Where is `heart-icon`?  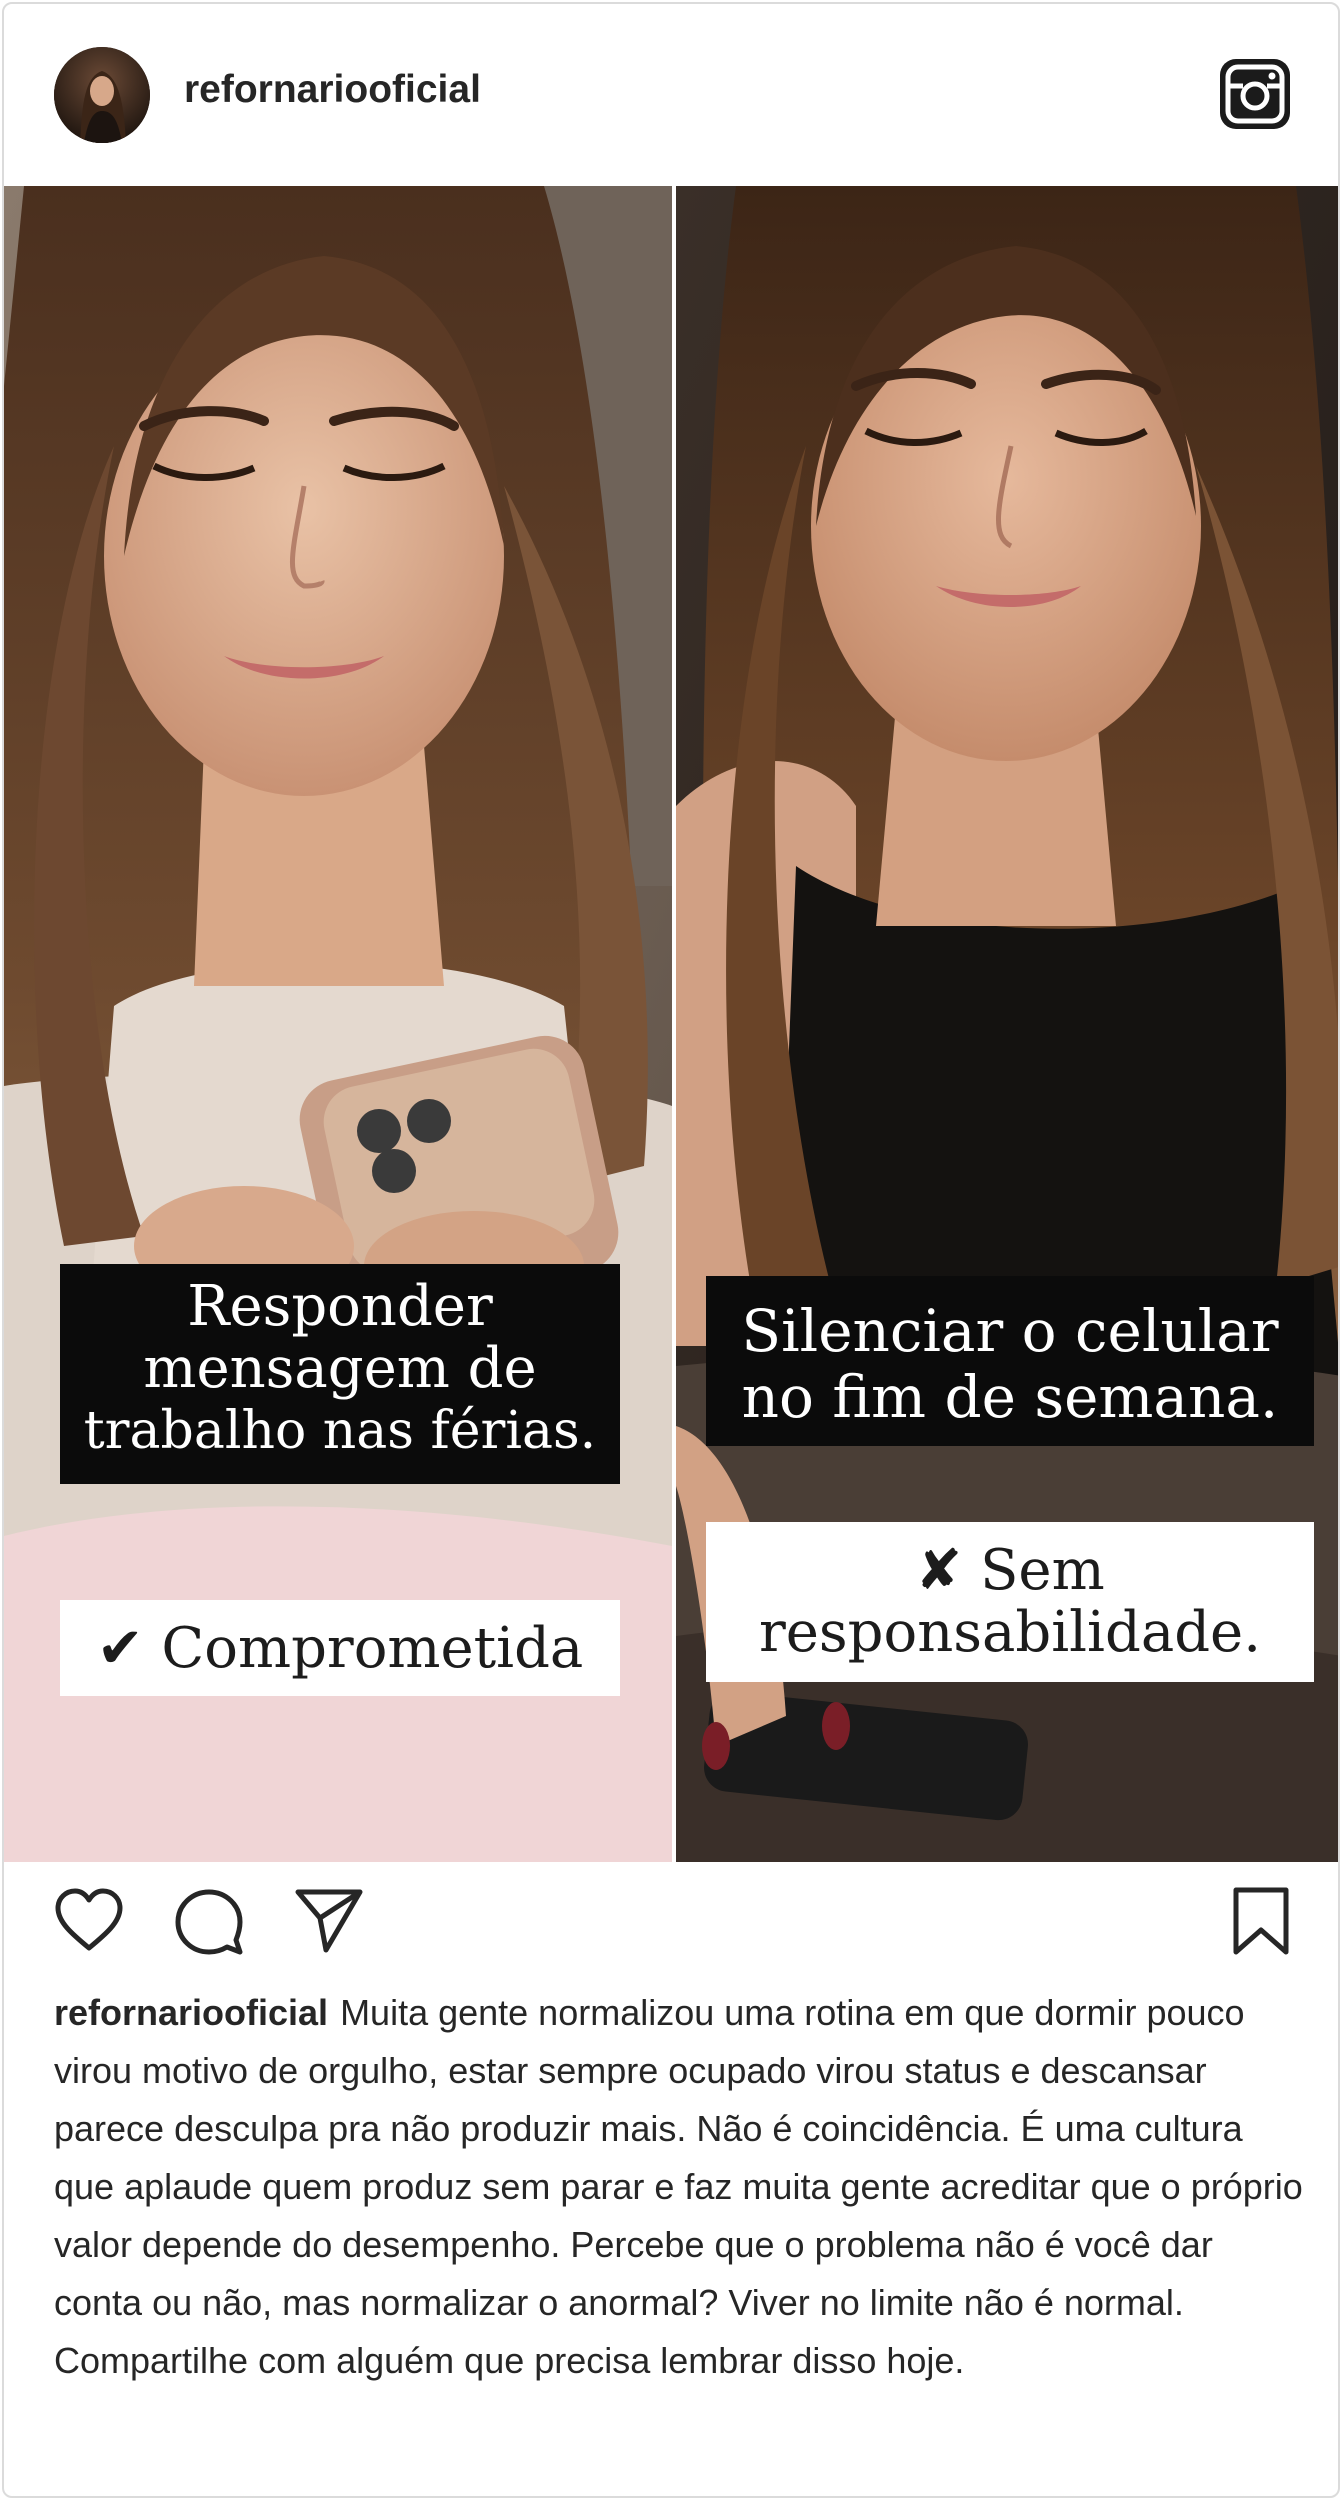 heart-icon is located at coordinates (89, 1921).